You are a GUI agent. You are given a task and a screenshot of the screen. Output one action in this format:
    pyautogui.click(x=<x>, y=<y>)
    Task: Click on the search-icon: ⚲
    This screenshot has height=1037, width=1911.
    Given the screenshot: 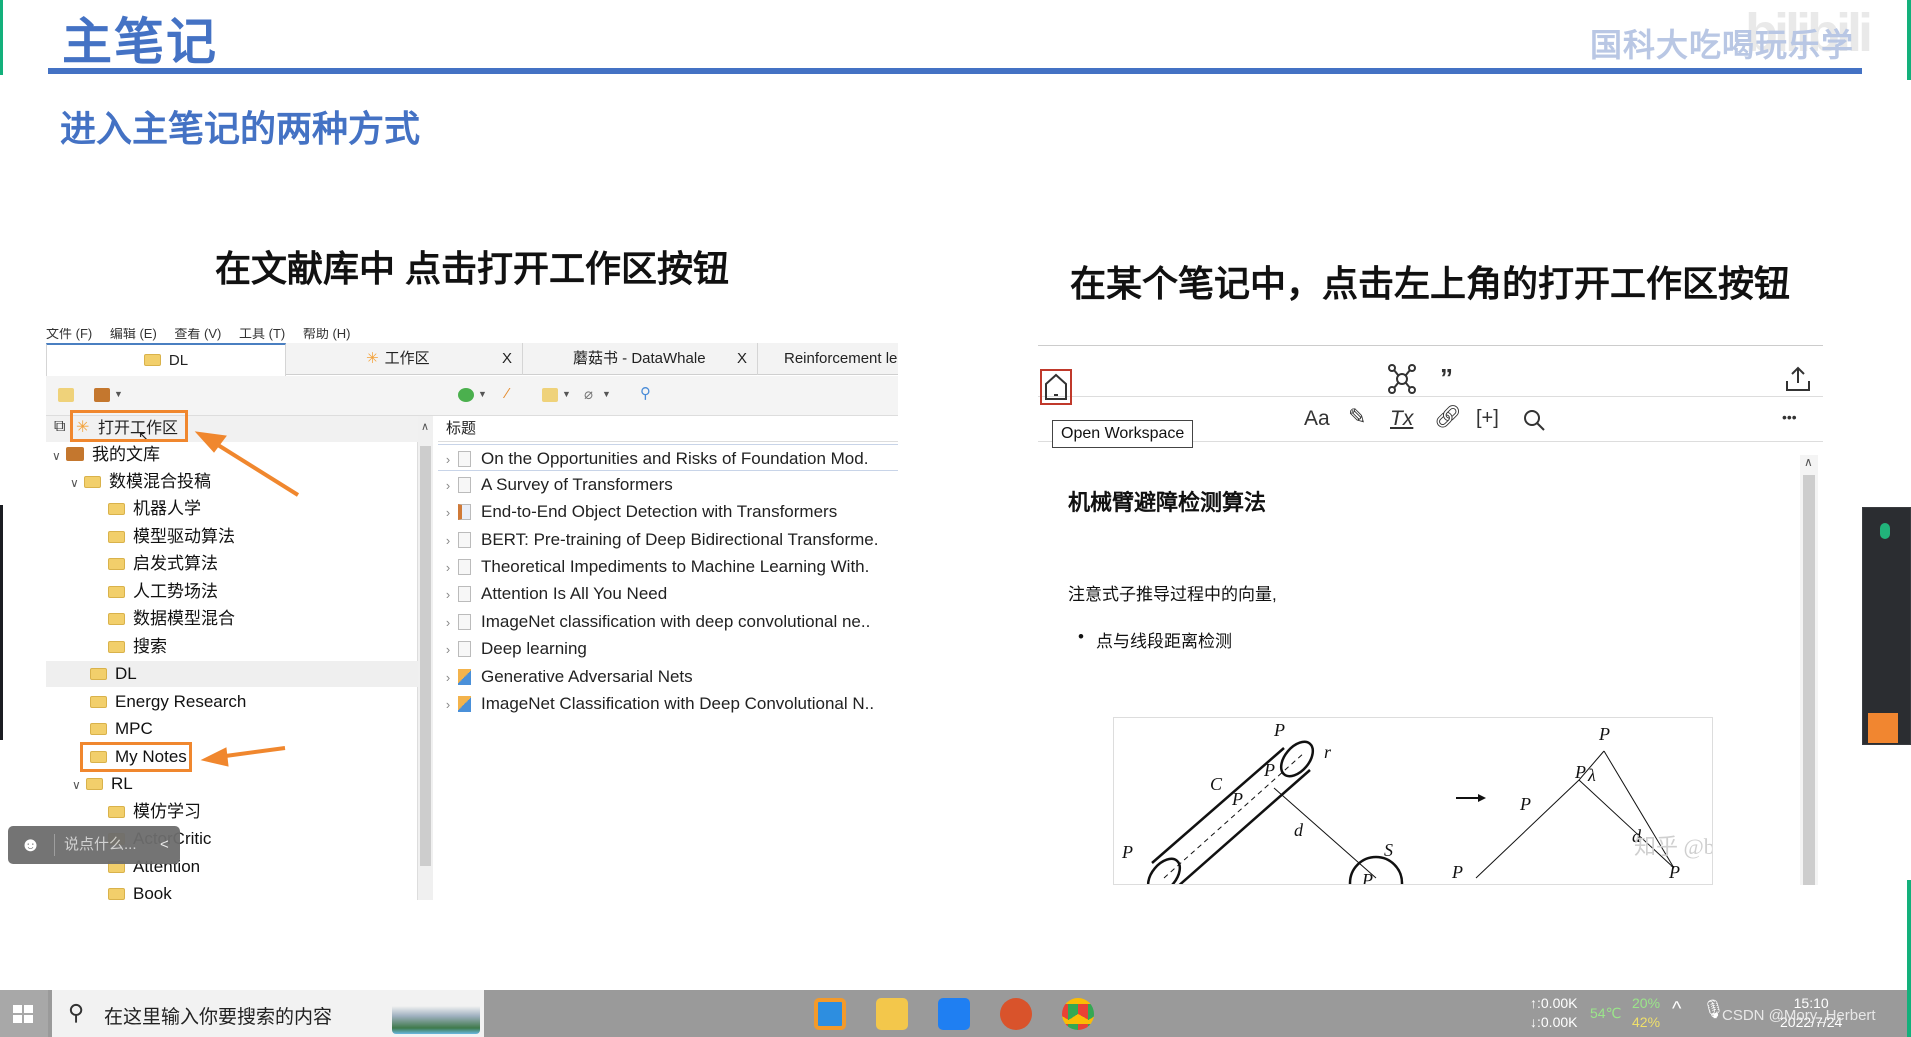 What is the action you would take?
    pyautogui.click(x=76, y=1012)
    